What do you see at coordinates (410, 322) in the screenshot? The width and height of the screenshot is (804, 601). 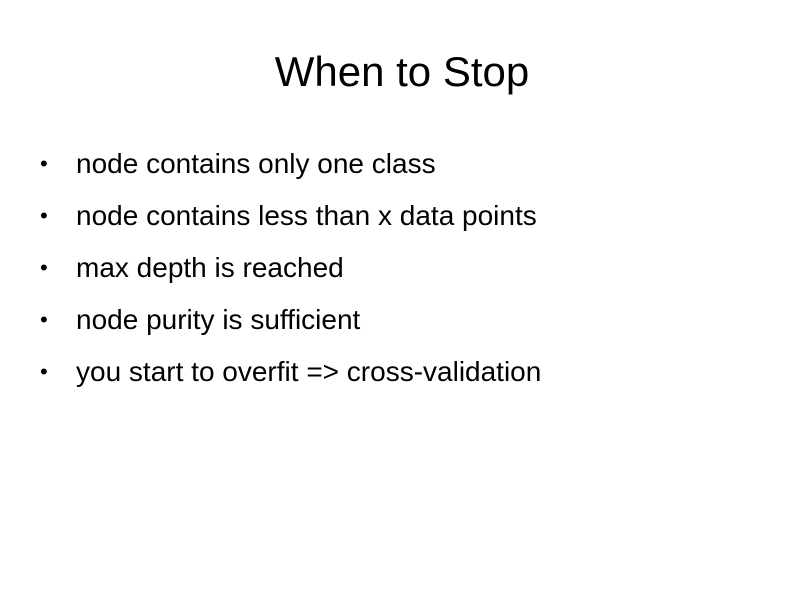 I see `bullet-item-4: • node purity is sufficient` at bounding box center [410, 322].